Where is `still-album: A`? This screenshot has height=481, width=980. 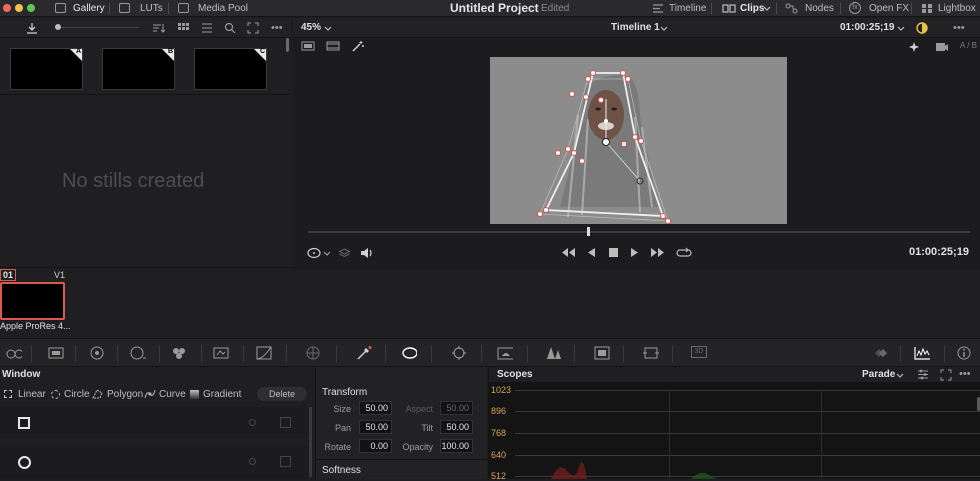 still-album: A is located at coordinates (46, 69).